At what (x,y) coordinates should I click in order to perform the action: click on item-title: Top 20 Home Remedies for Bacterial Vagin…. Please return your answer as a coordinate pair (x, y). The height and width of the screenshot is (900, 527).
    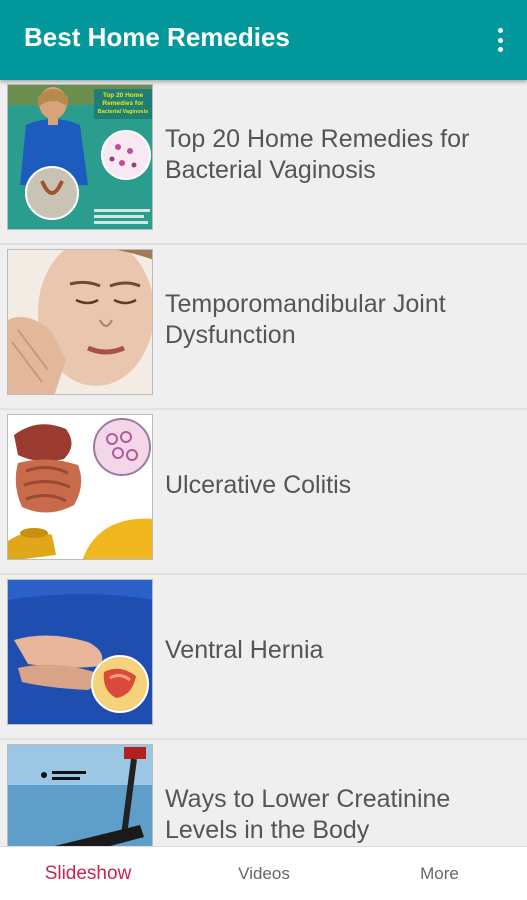
    Looking at the image, I should click on (317, 154).